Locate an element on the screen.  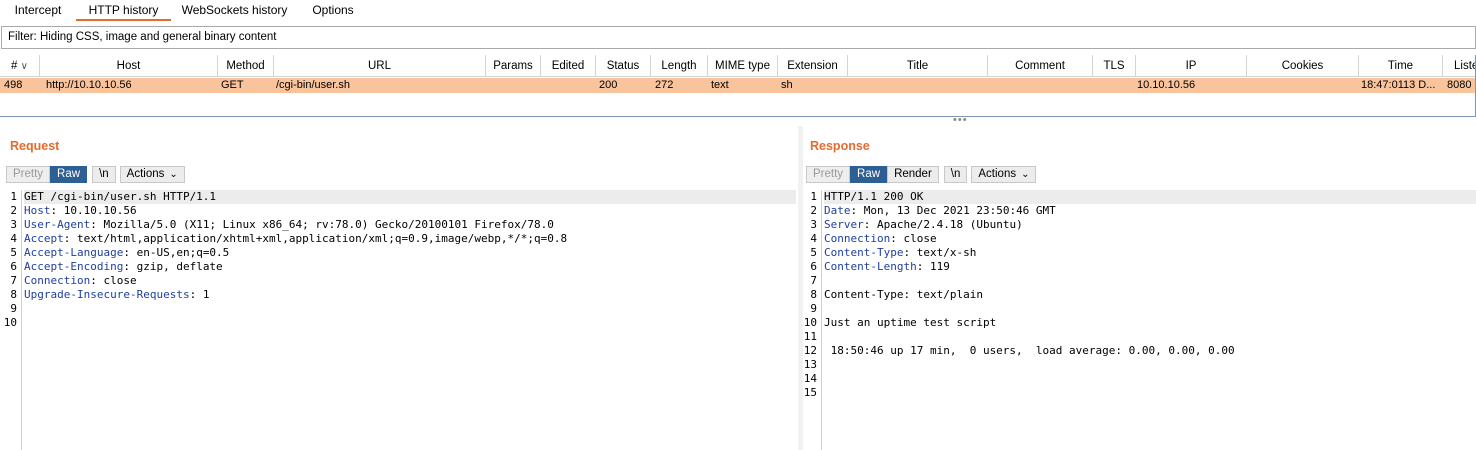
line-number: 7 is located at coordinates (813, 280).